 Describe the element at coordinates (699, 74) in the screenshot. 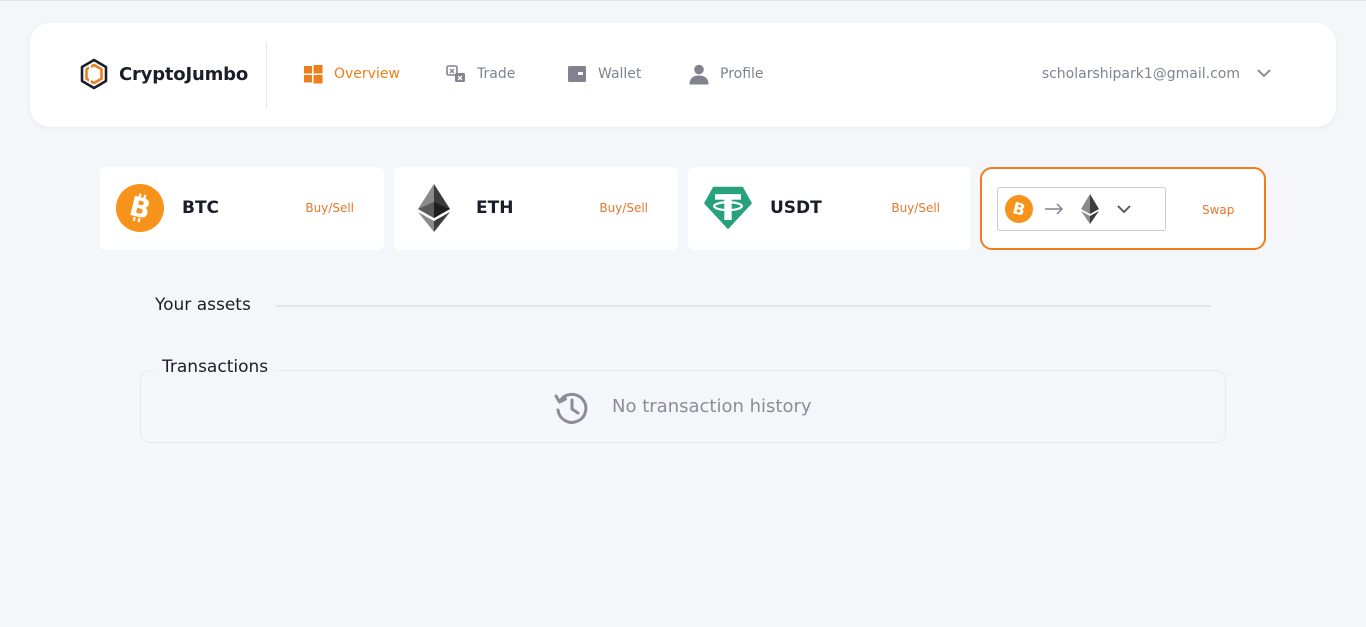

I see `user-icon` at that location.